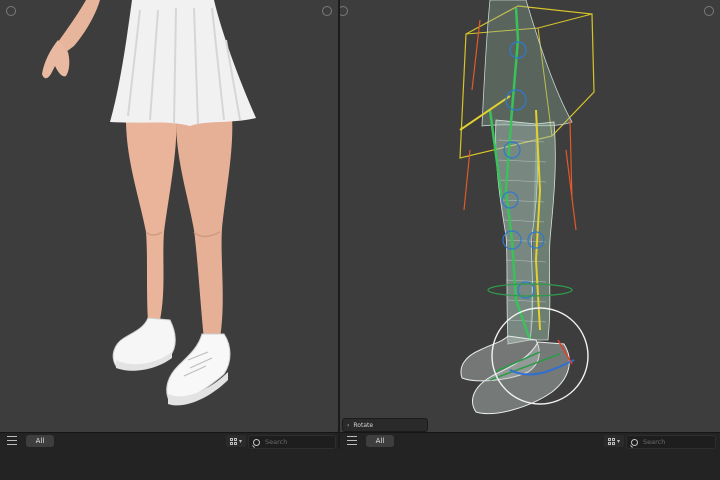 The height and width of the screenshot is (480, 720). What do you see at coordinates (363, 425) in the screenshot?
I see `operator-label: Rotate` at bounding box center [363, 425].